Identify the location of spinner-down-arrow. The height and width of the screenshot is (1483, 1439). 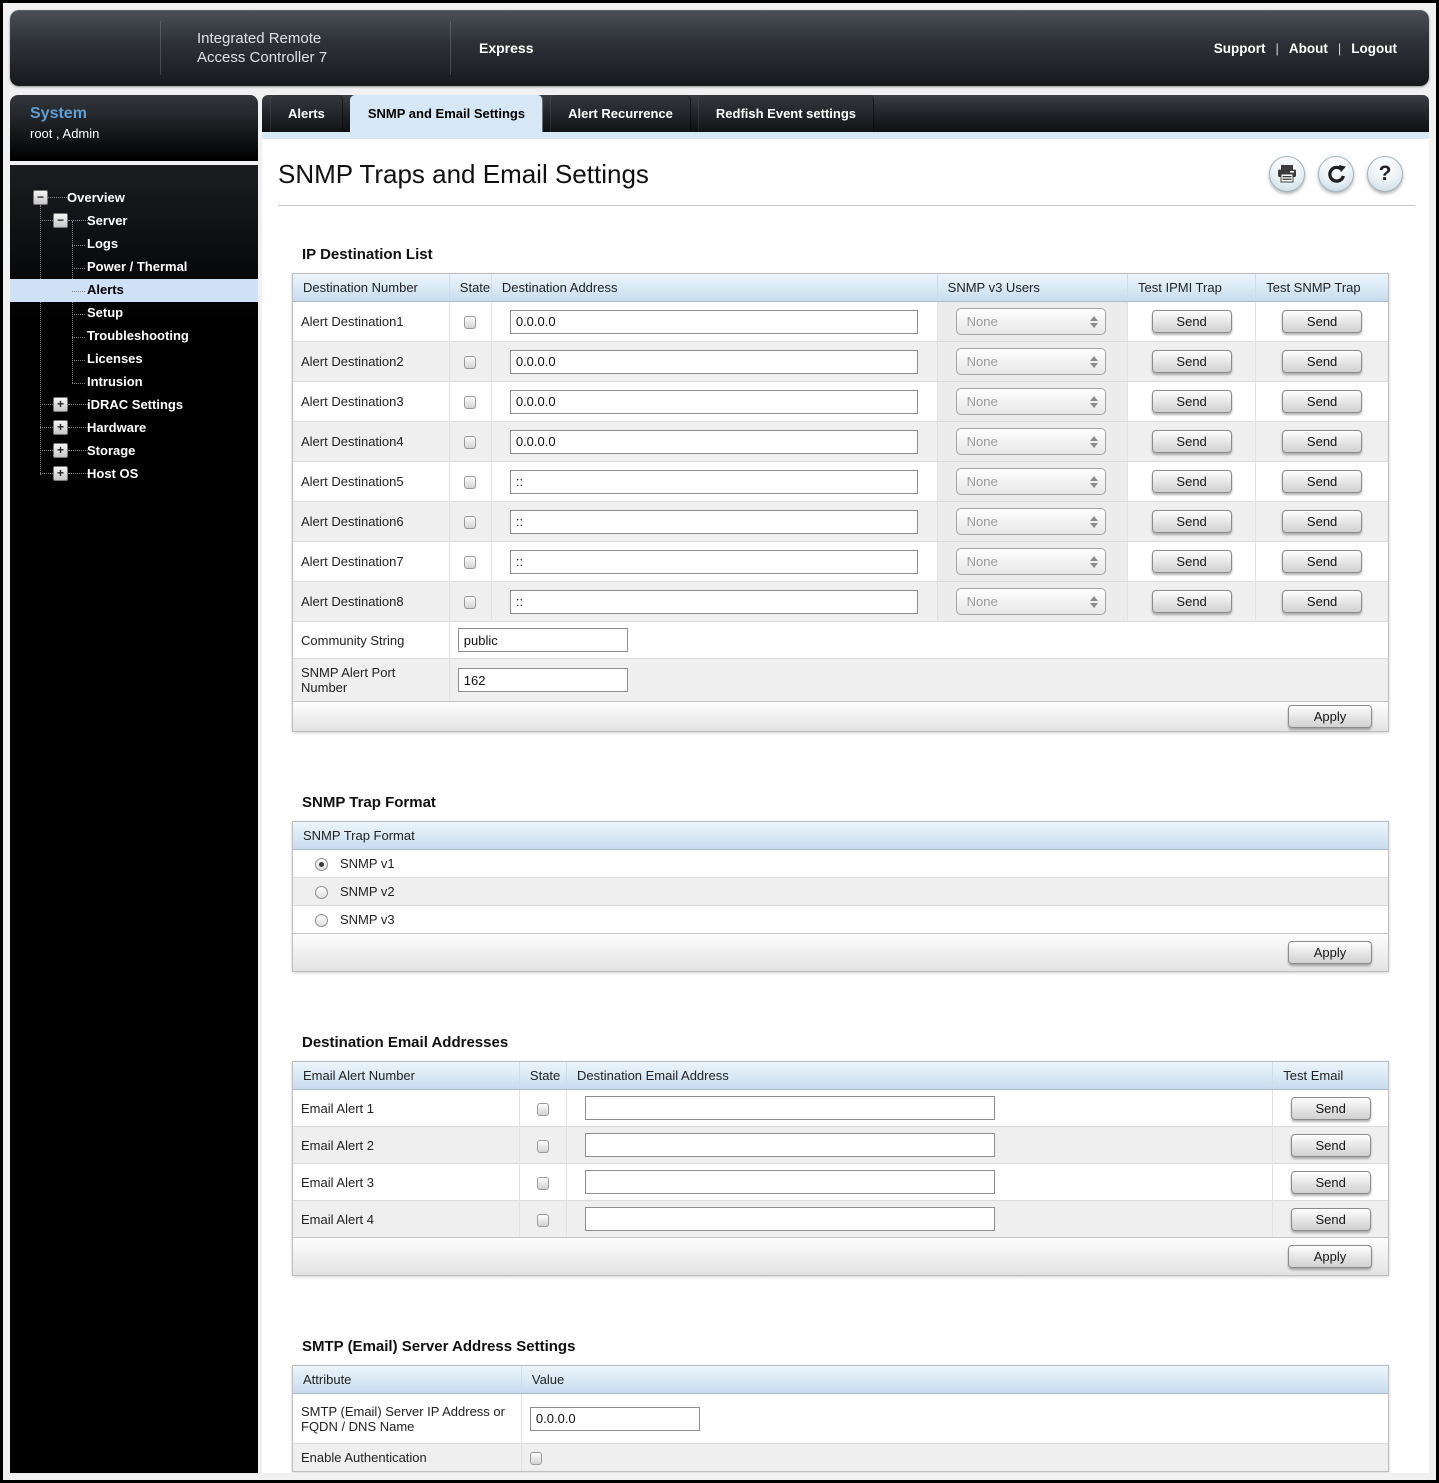
(1093, 485).